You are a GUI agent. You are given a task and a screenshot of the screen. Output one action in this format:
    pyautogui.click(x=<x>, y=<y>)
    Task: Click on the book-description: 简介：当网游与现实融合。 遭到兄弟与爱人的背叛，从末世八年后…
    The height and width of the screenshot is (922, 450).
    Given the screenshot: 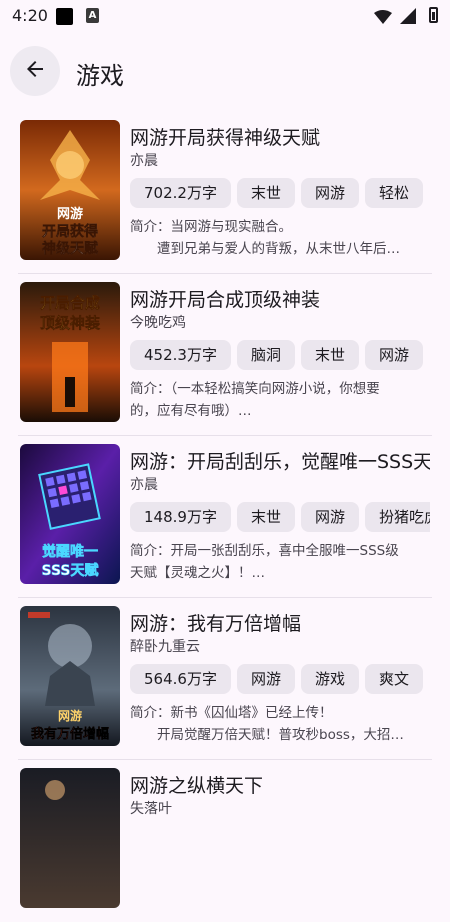 What is the action you would take?
    pyautogui.click(x=280, y=238)
    